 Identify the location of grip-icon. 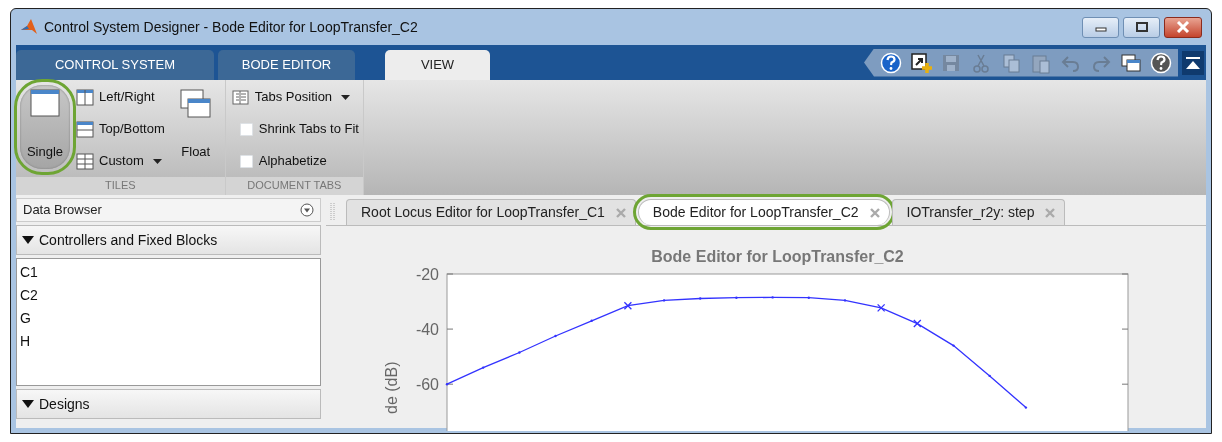
(333, 212).